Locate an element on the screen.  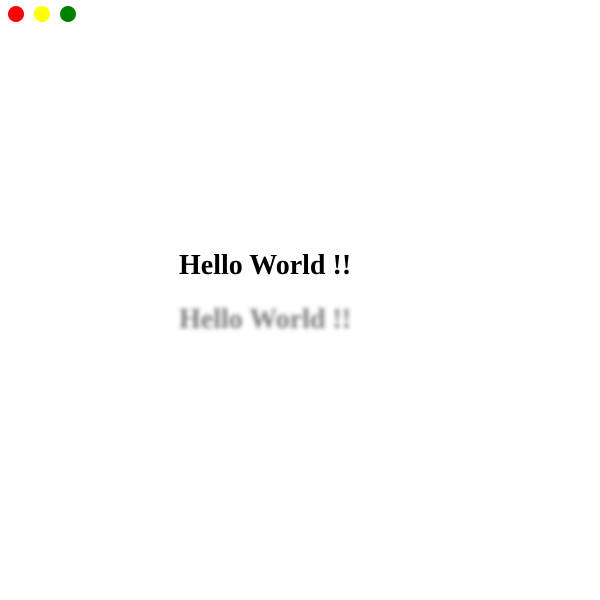
window-controls is located at coordinates (42, 14).